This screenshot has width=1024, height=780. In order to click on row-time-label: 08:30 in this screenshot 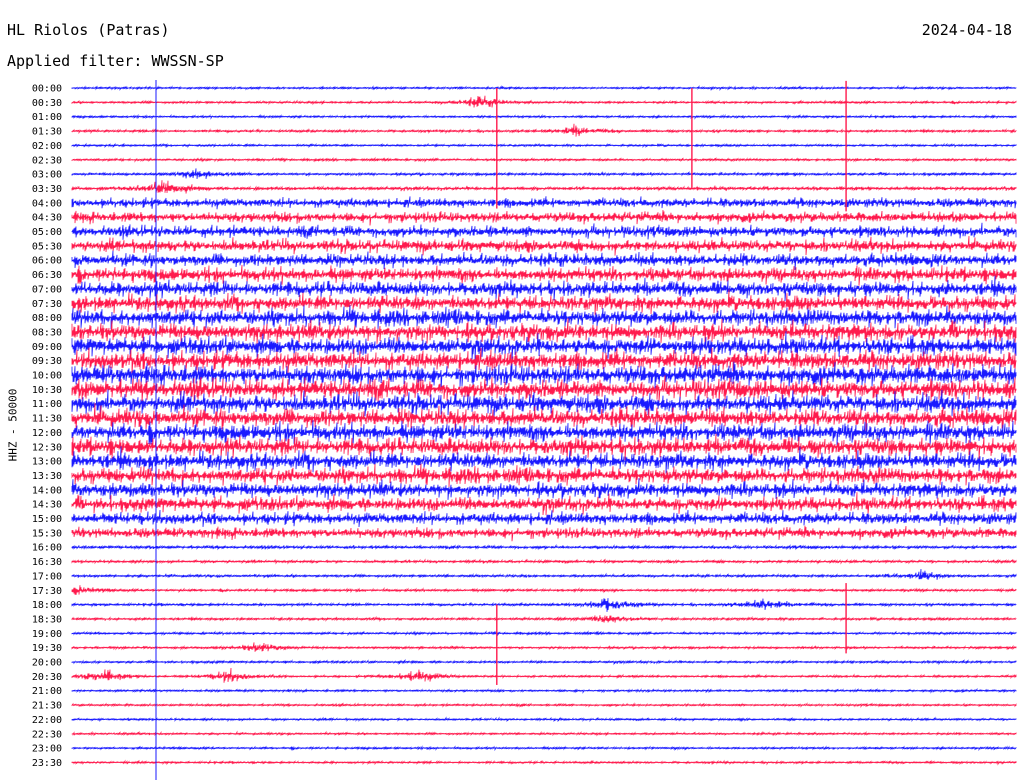, I will do `click(47, 332)`.